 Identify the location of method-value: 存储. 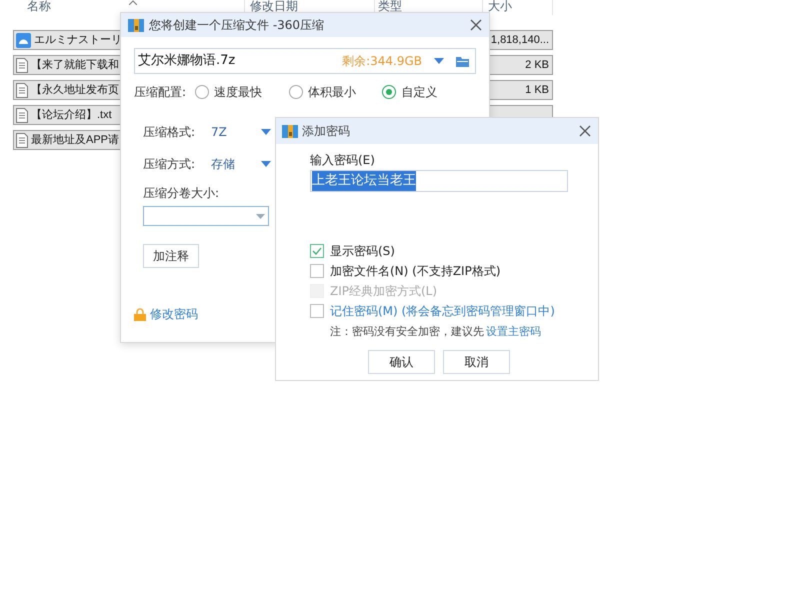
(236, 164).